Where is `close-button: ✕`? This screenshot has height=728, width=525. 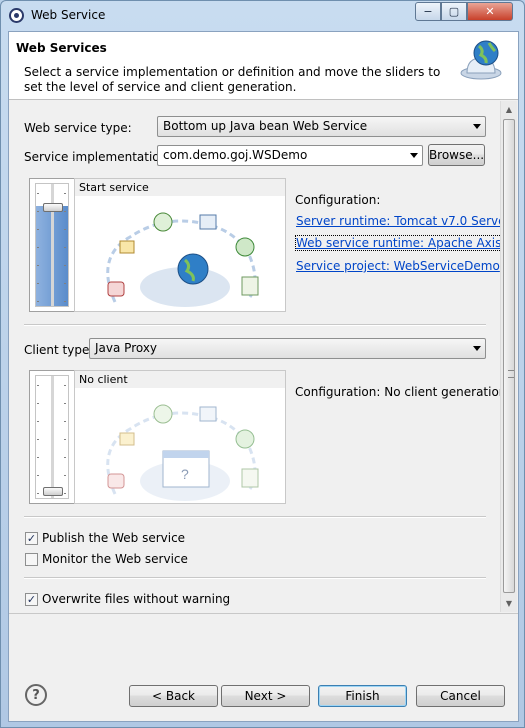 close-button: ✕ is located at coordinates (490, 11).